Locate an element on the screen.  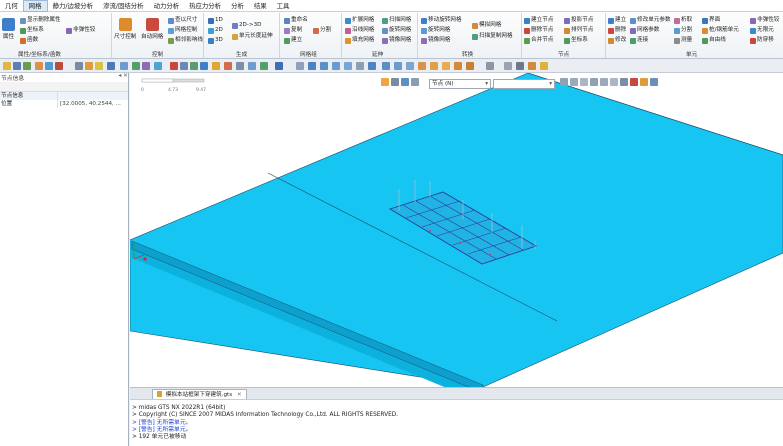
iso-view-icon is located at coordinates (422, 66).